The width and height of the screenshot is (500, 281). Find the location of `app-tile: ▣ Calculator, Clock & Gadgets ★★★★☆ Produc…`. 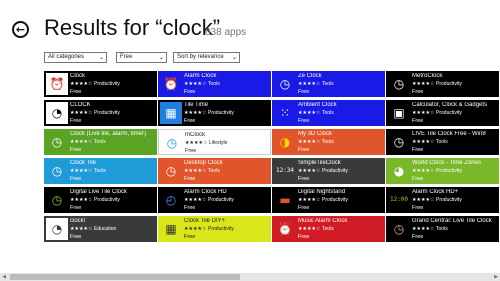

app-tile: ▣ Calculator, Clock & Gadgets ★★★★☆ Produc… is located at coordinates (442, 113).